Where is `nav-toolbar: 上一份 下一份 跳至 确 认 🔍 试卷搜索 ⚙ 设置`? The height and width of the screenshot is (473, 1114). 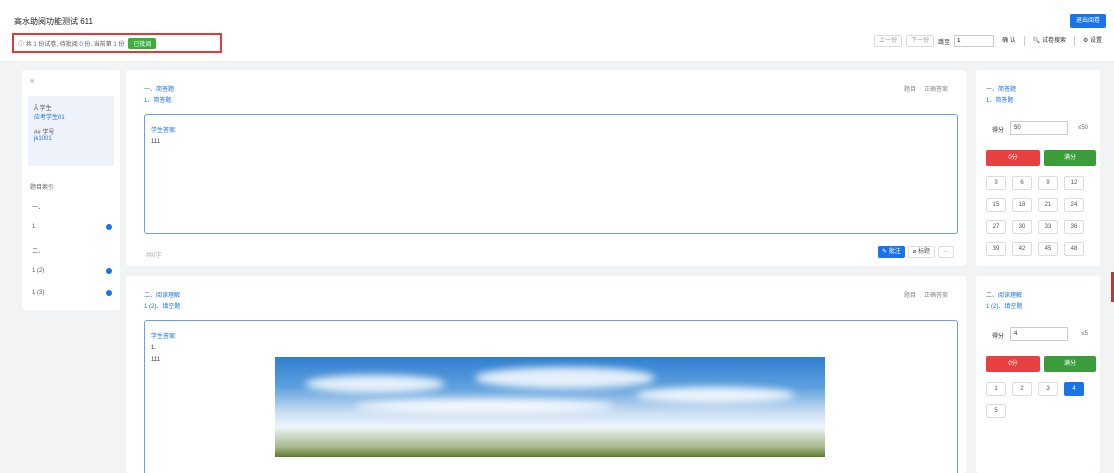 nav-toolbar: 上一份 下一份 跳至 确 认 🔍 试卷搜索 ⚙ 设置 is located at coordinates (990, 41).